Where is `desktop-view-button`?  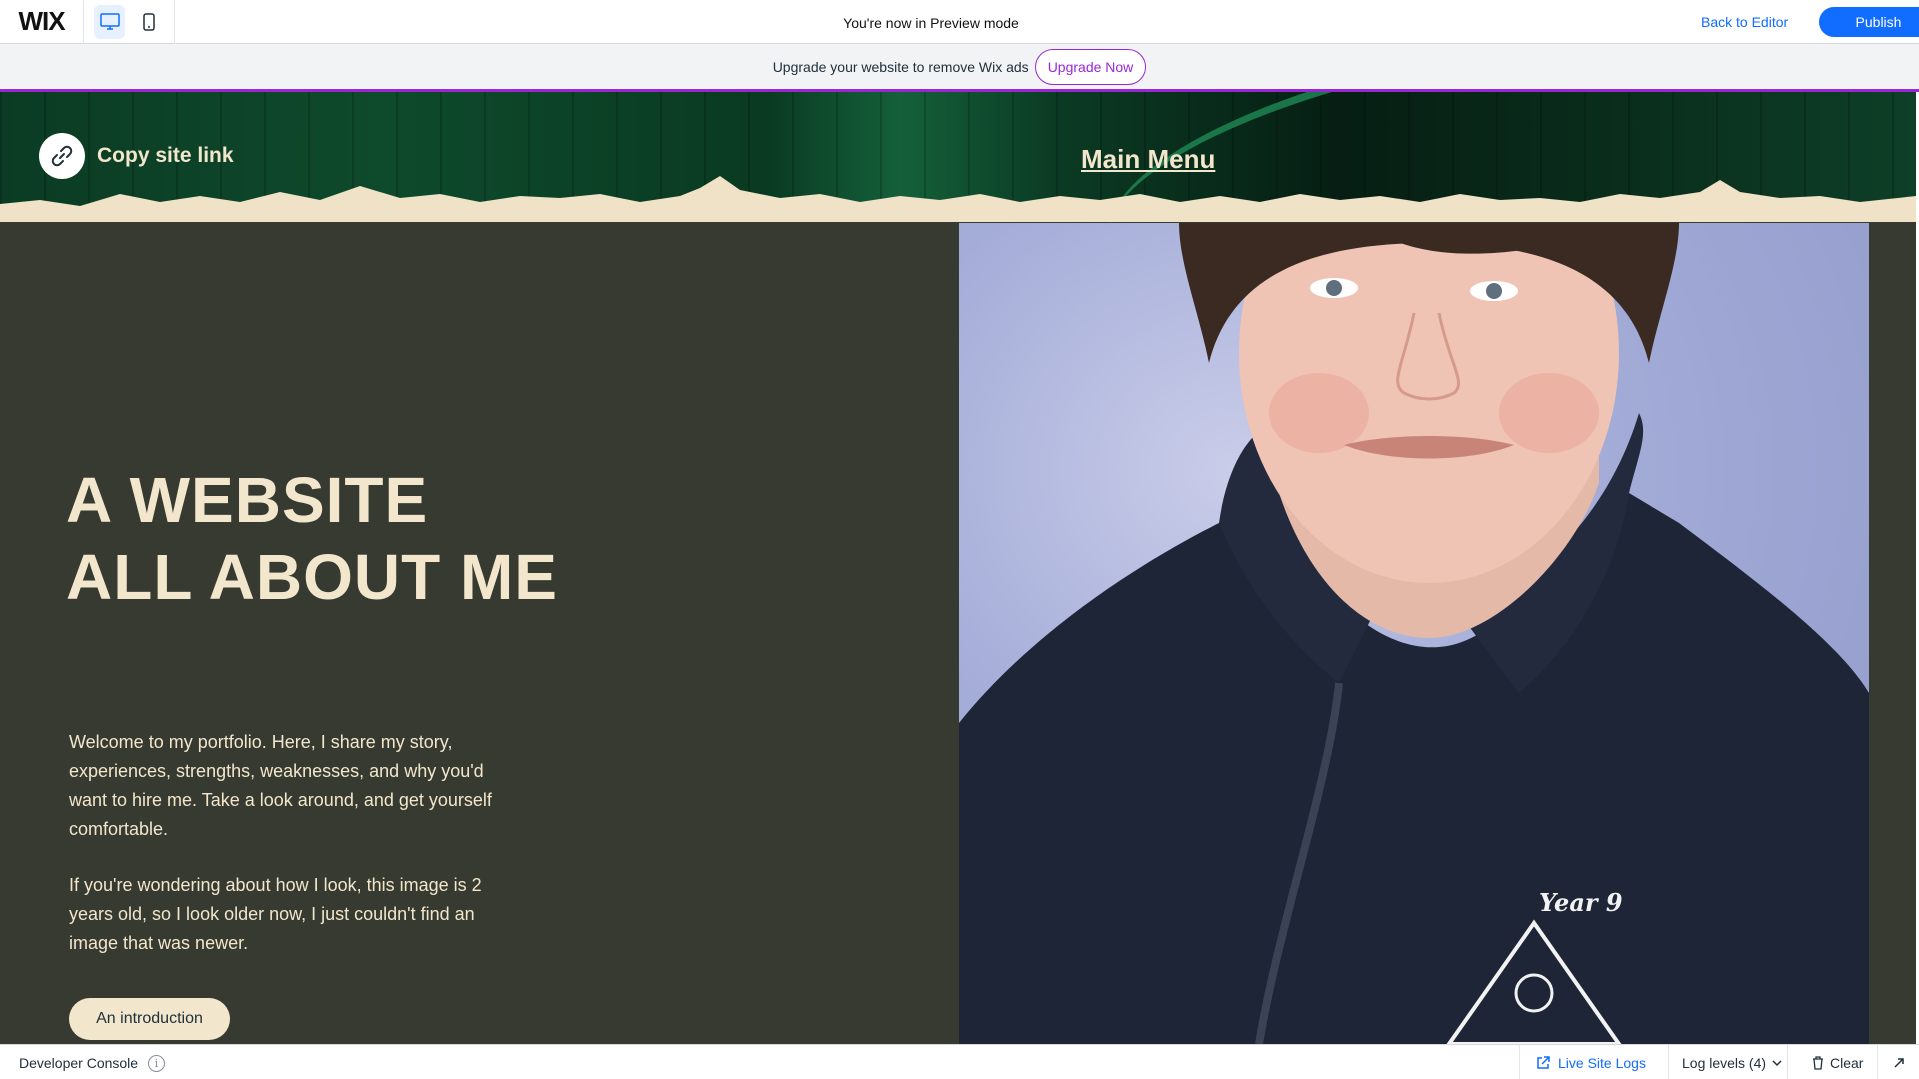 desktop-view-button is located at coordinates (109, 21).